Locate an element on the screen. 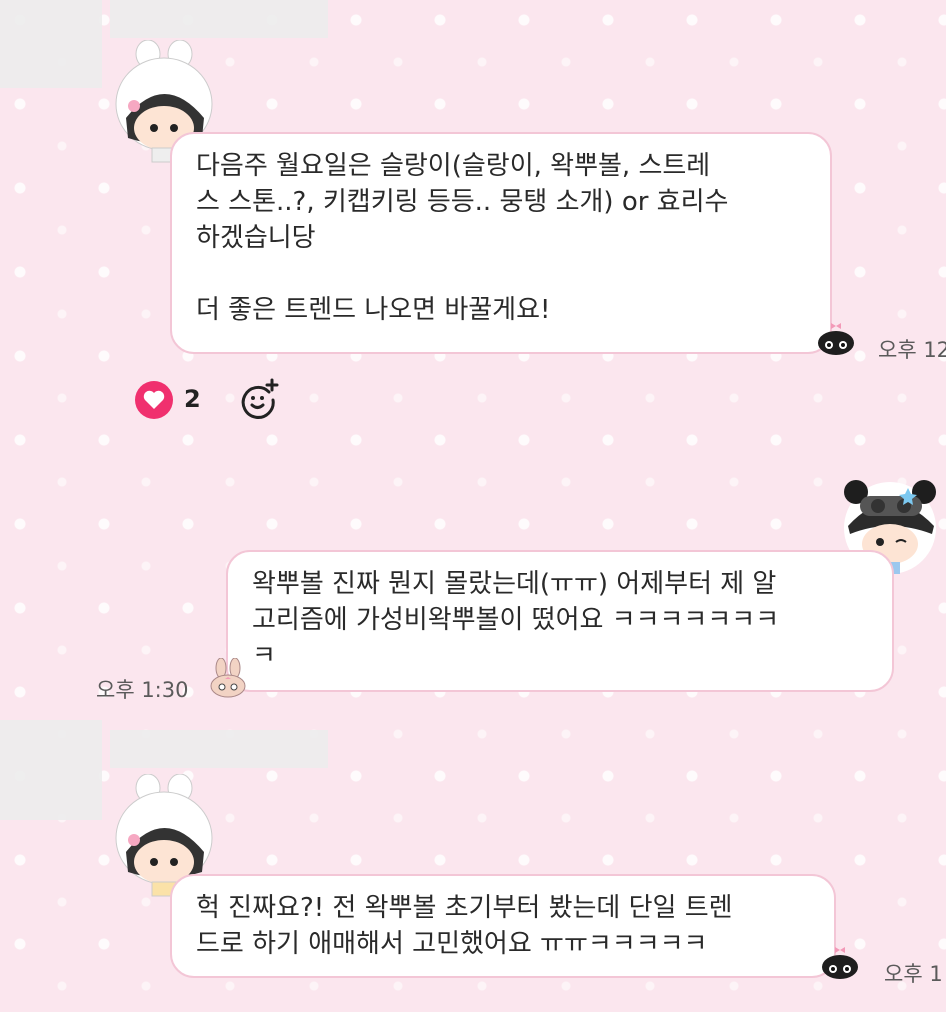 This screenshot has height=1012, width=946. add-reaction-icon is located at coordinates (260, 398).